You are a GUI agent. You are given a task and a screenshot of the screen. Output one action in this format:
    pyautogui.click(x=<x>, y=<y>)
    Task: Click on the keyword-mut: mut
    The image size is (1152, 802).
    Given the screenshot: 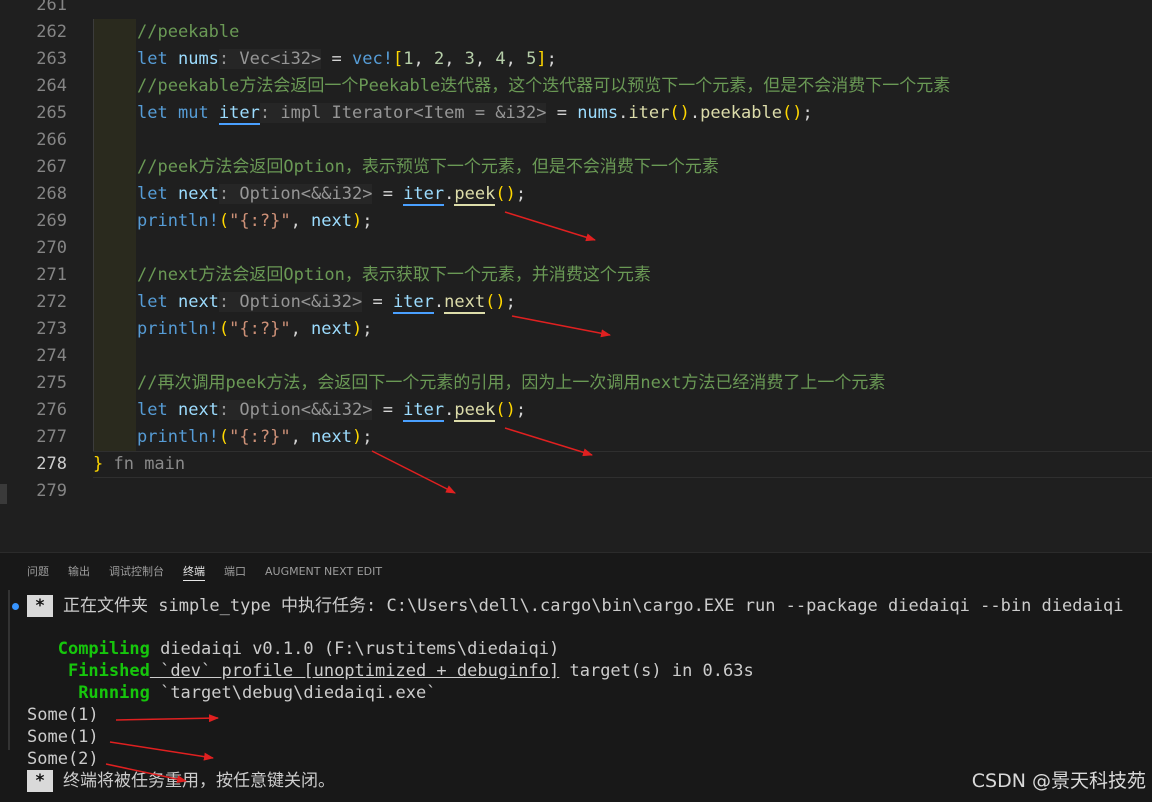 What is the action you would take?
    pyautogui.click(x=193, y=113)
    